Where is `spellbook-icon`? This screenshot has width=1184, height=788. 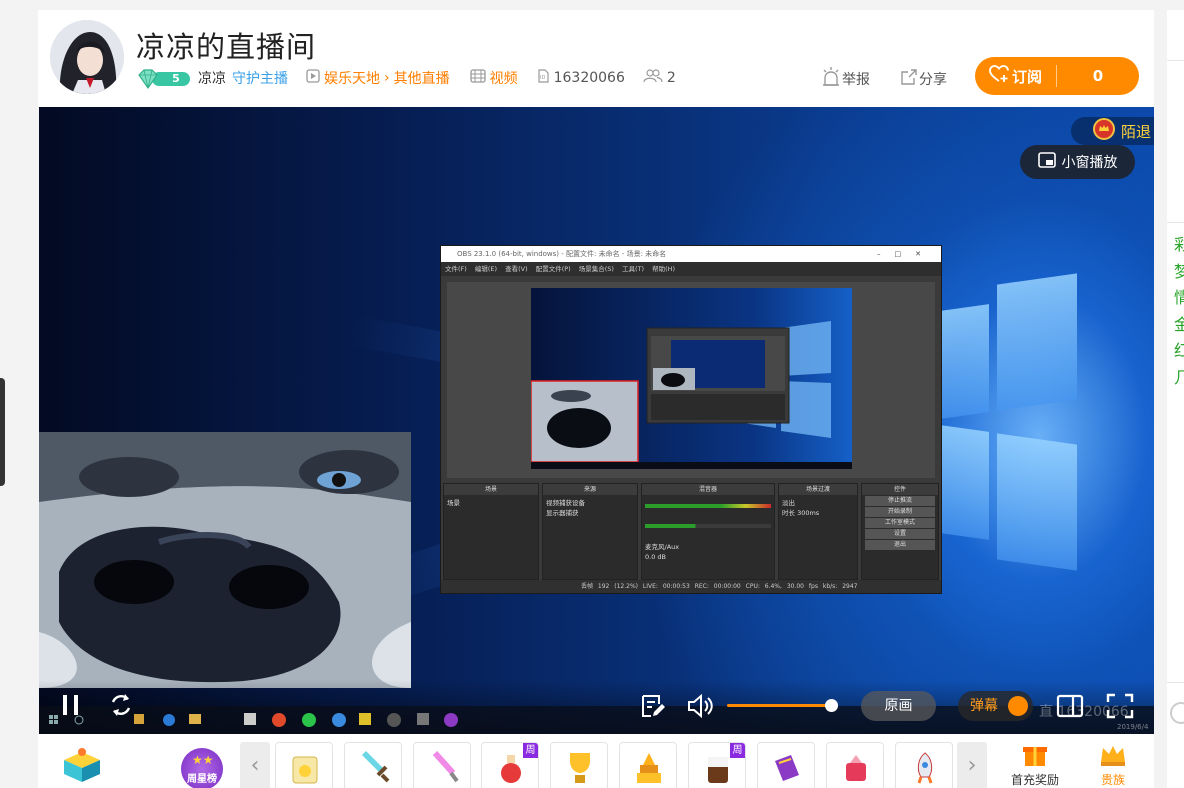 spellbook-icon is located at coordinates (787, 768).